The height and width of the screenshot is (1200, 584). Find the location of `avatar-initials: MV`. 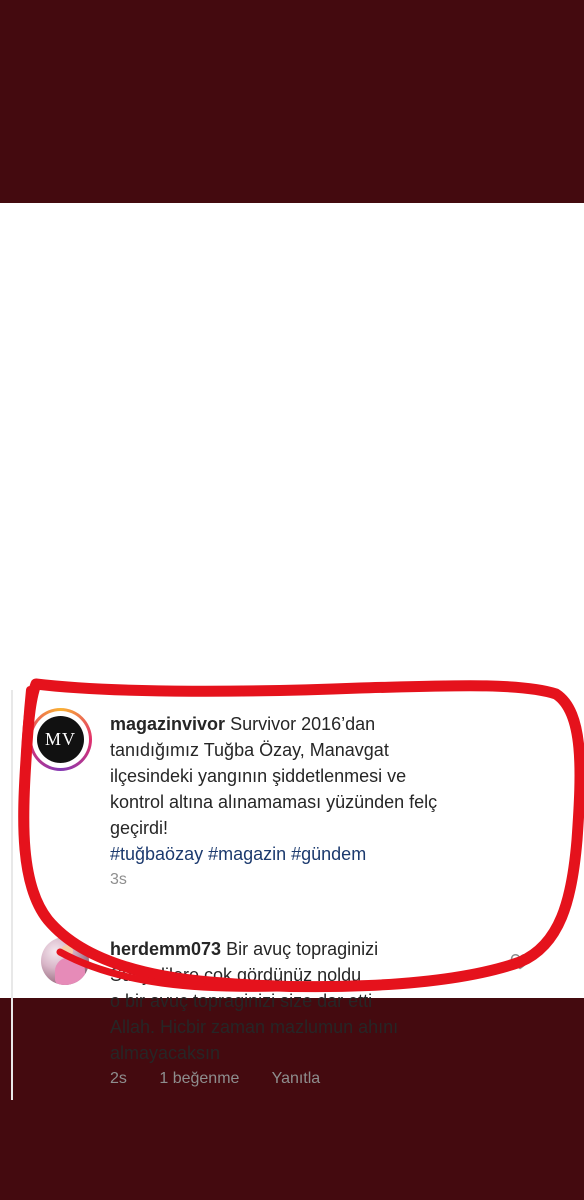

avatar-initials: MV is located at coordinates (60, 739).